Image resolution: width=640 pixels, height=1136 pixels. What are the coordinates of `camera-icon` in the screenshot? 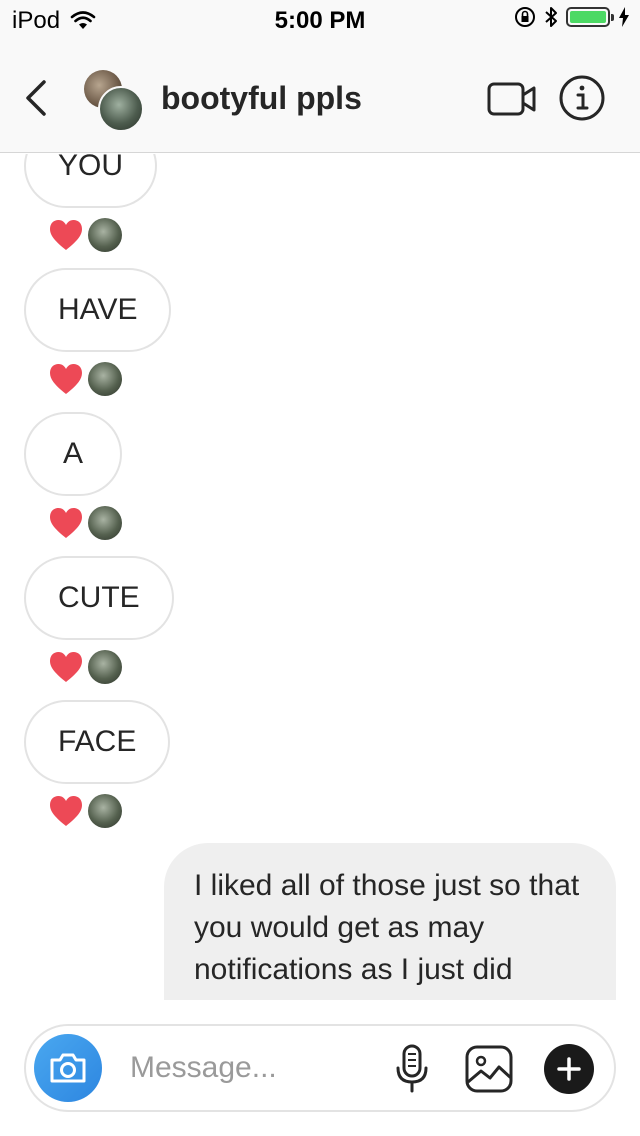 It's located at (68, 1068).